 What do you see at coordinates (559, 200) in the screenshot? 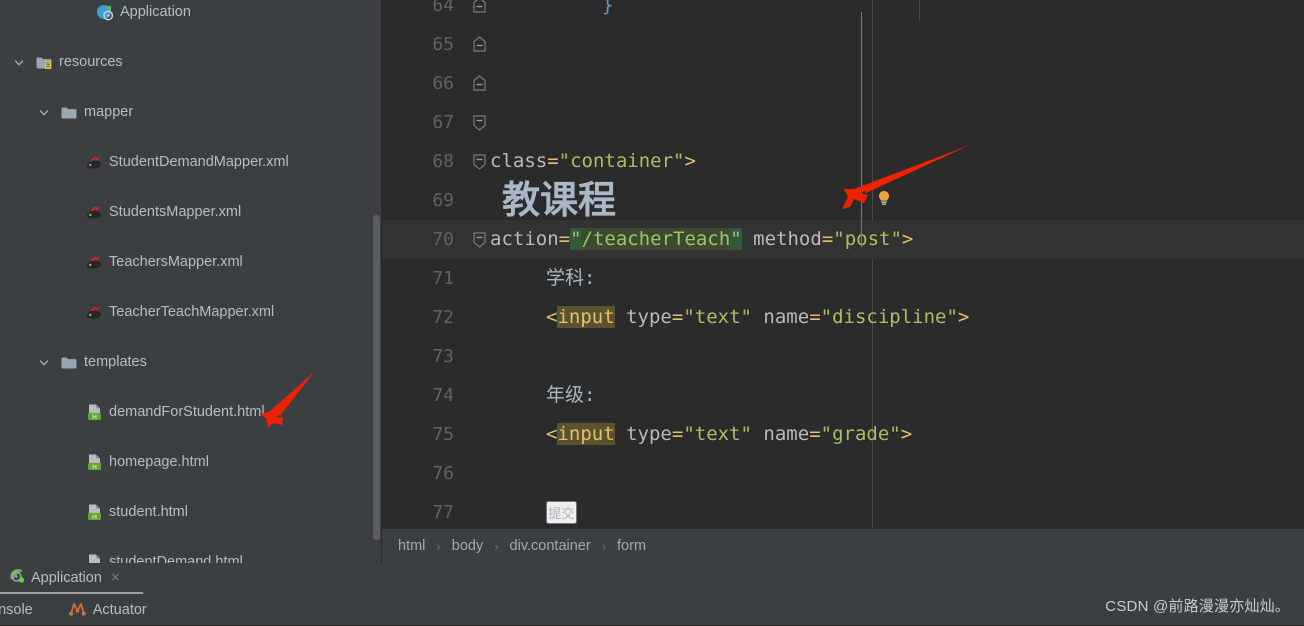
I see `code-text: 教课程` at bounding box center [559, 200].